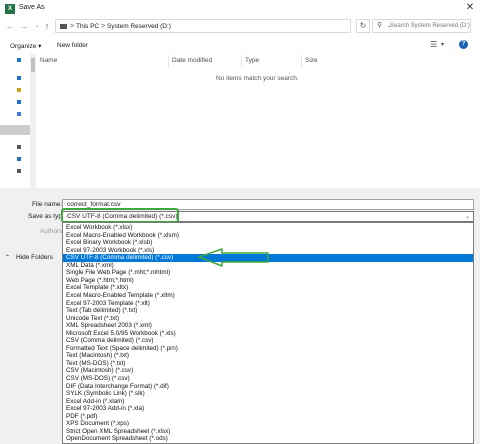 The width and height of the screenshot is (480, 444). Describe the element at coordinates (433, 44) in the screenshot. I see `view-options-icon: ☰` at that location.